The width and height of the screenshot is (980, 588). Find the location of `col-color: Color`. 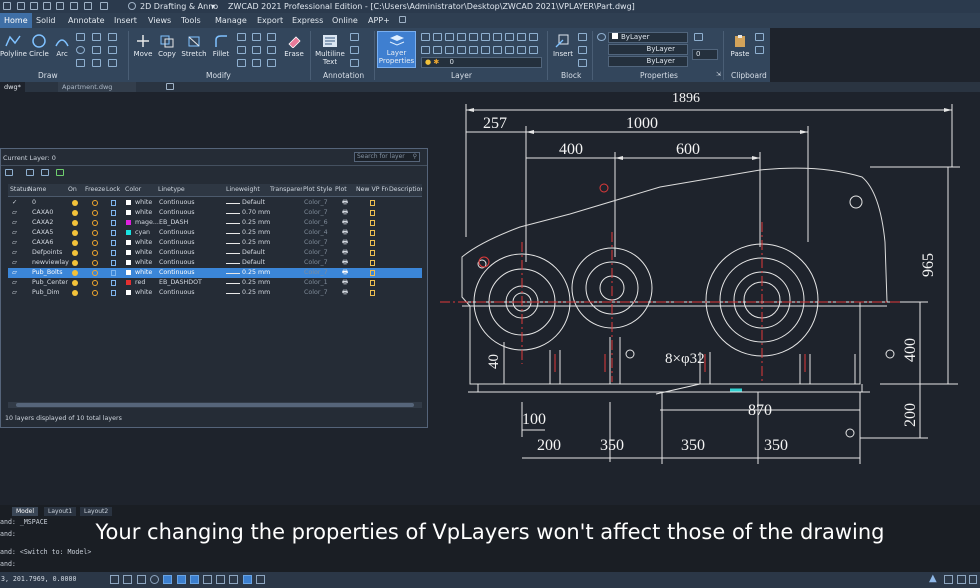

col-color: Color is located at coordinates (133, 190).